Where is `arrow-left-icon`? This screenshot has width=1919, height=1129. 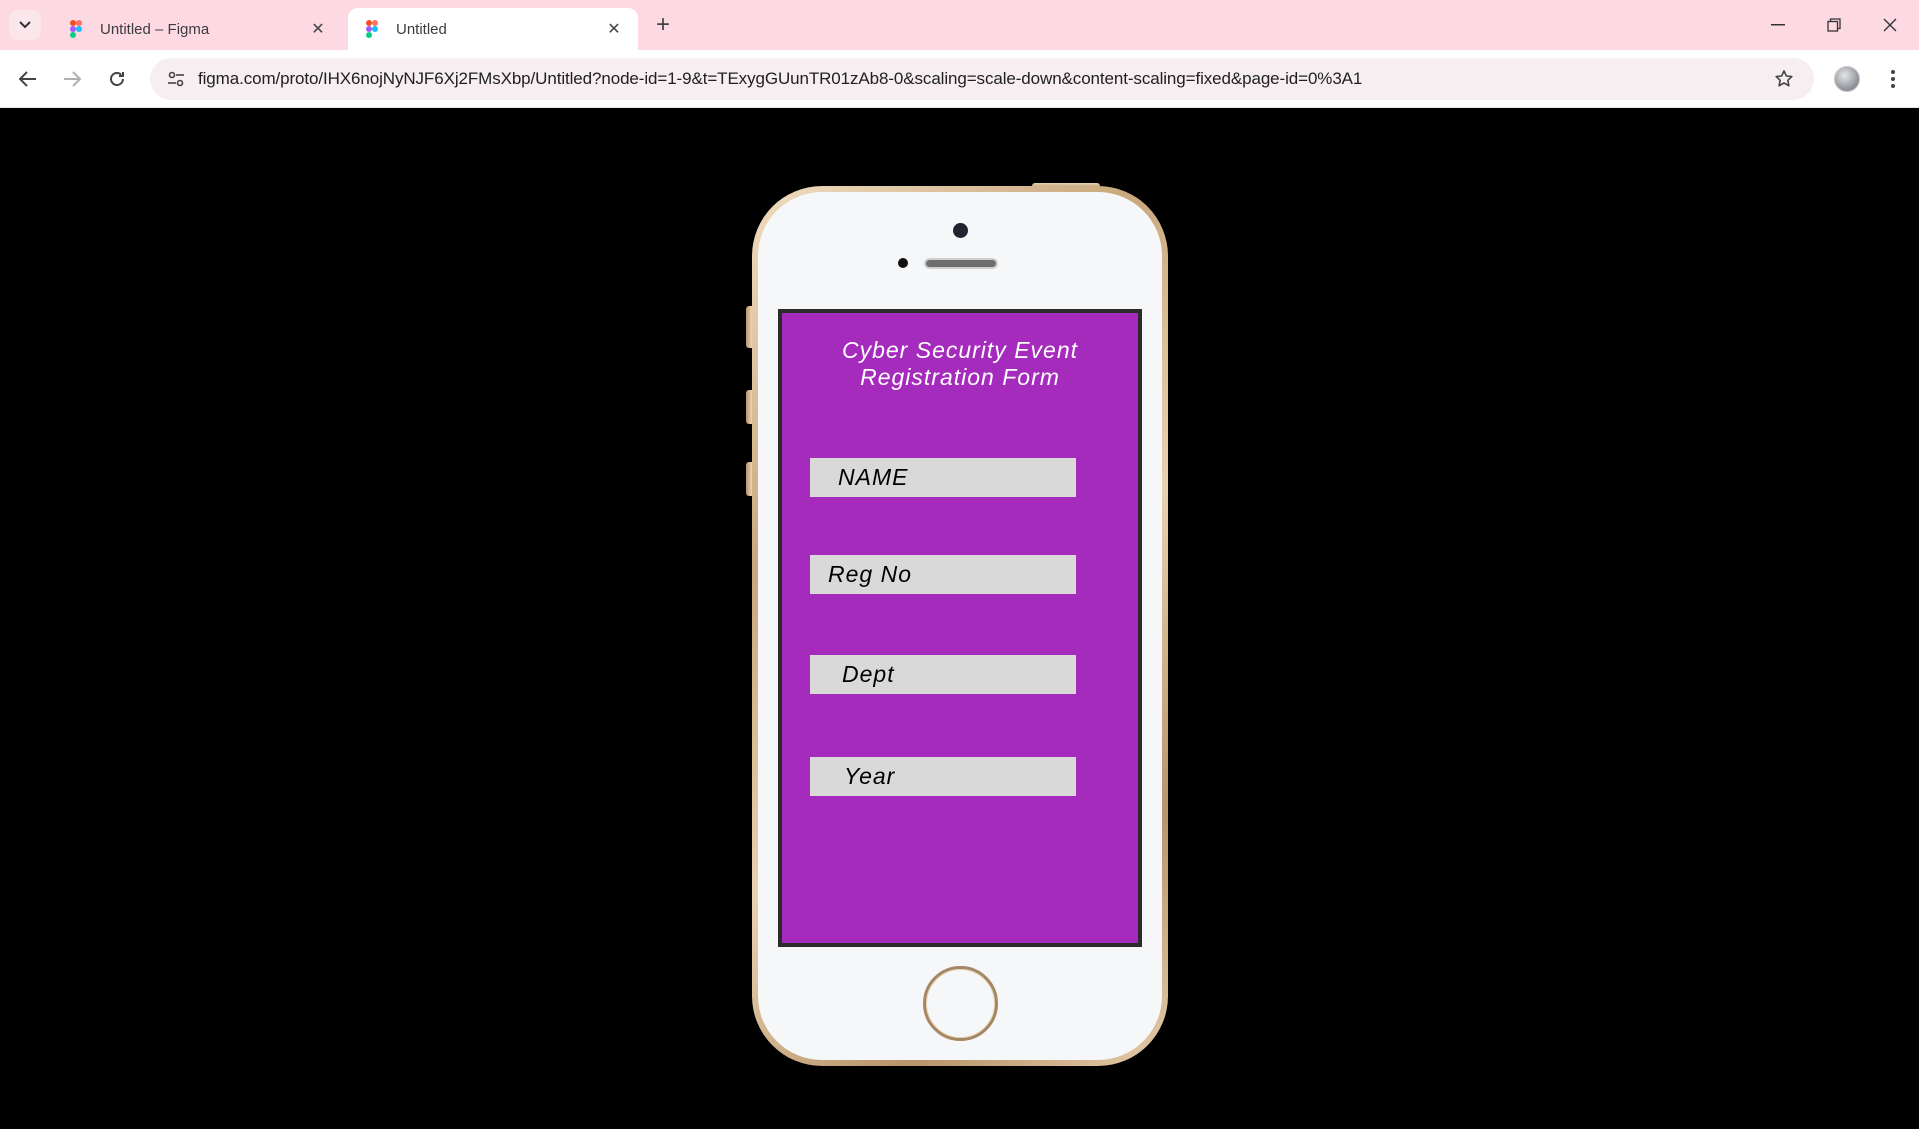
arrow-left-icon is located at coordinates (27, 79).